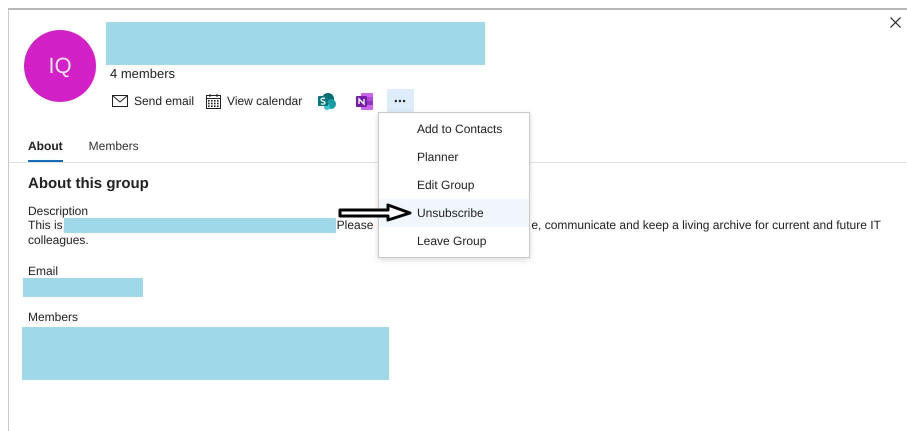 The width and height of the screenshot is (907, 431). Describe the element at coordinates (214, 101) in the screenshot. I see `calendar-icon` at that location.